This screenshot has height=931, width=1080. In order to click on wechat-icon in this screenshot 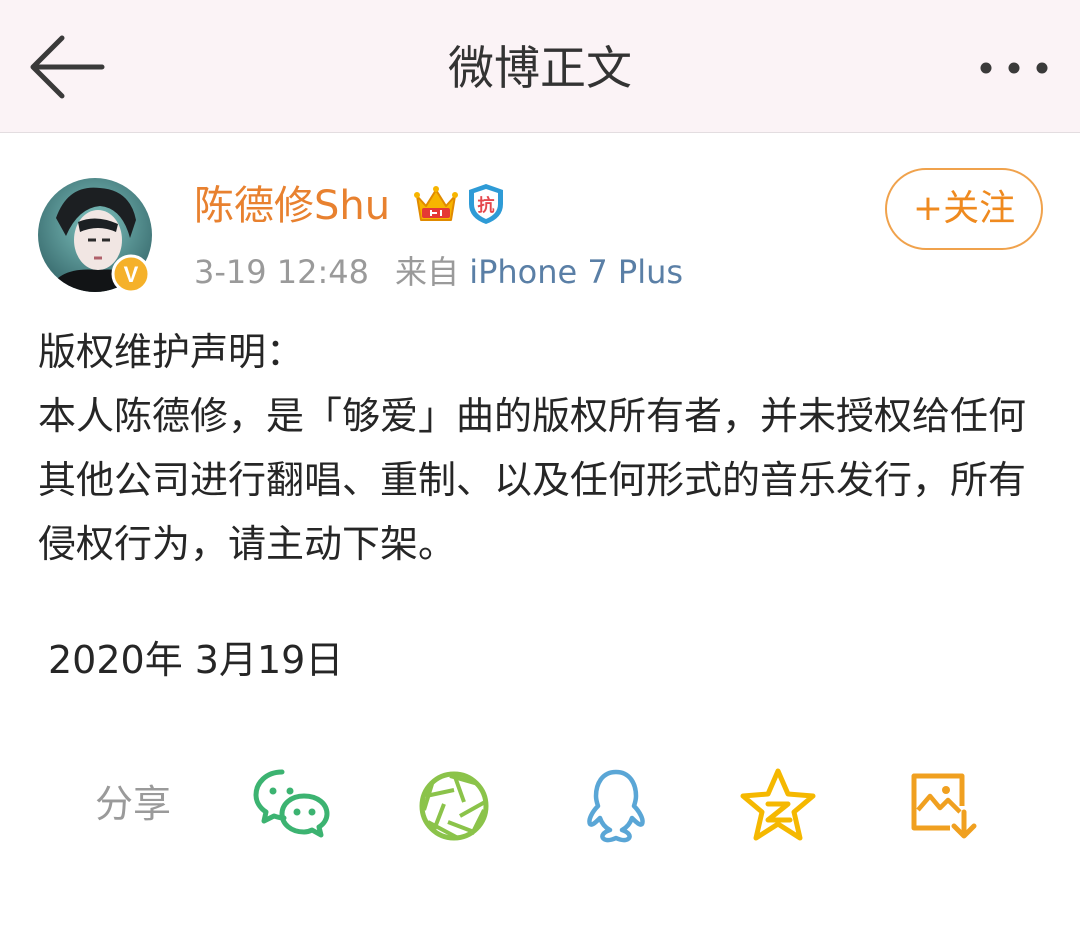, I will do `click(292, 806)`.